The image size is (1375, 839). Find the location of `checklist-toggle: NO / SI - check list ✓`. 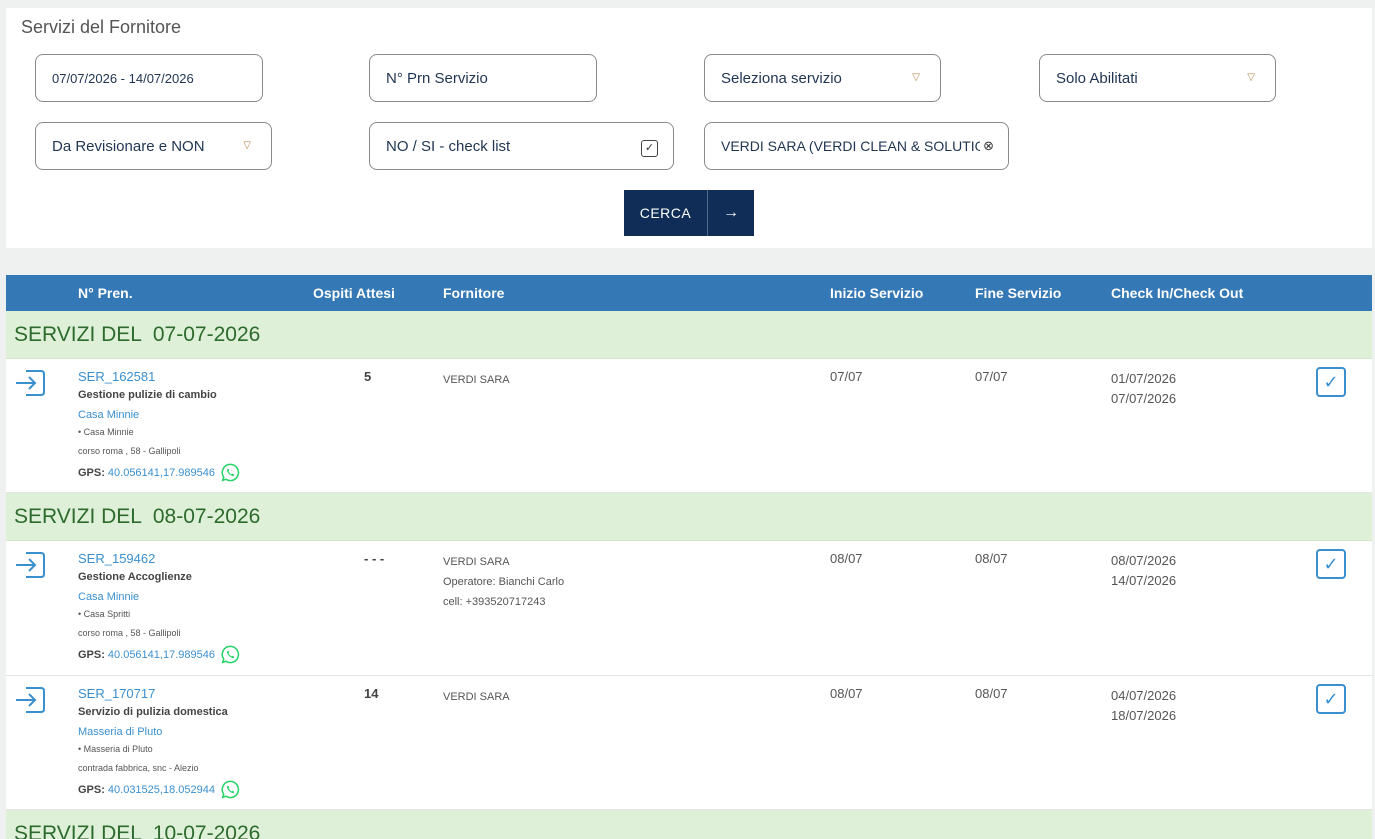

checklist-toggle: NO / SI - check list ✓ is located at coordinates (521, 146).